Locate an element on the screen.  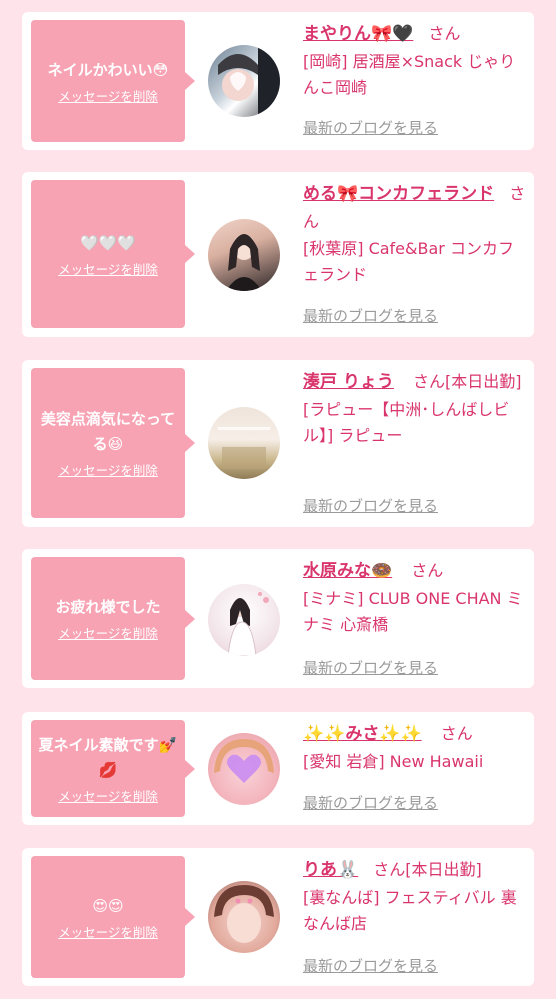
sender-info: める🎀コンカフェランド さん [秋葉原] Cafe&Bar コンカフェランド is located at coordinates (415, 234).